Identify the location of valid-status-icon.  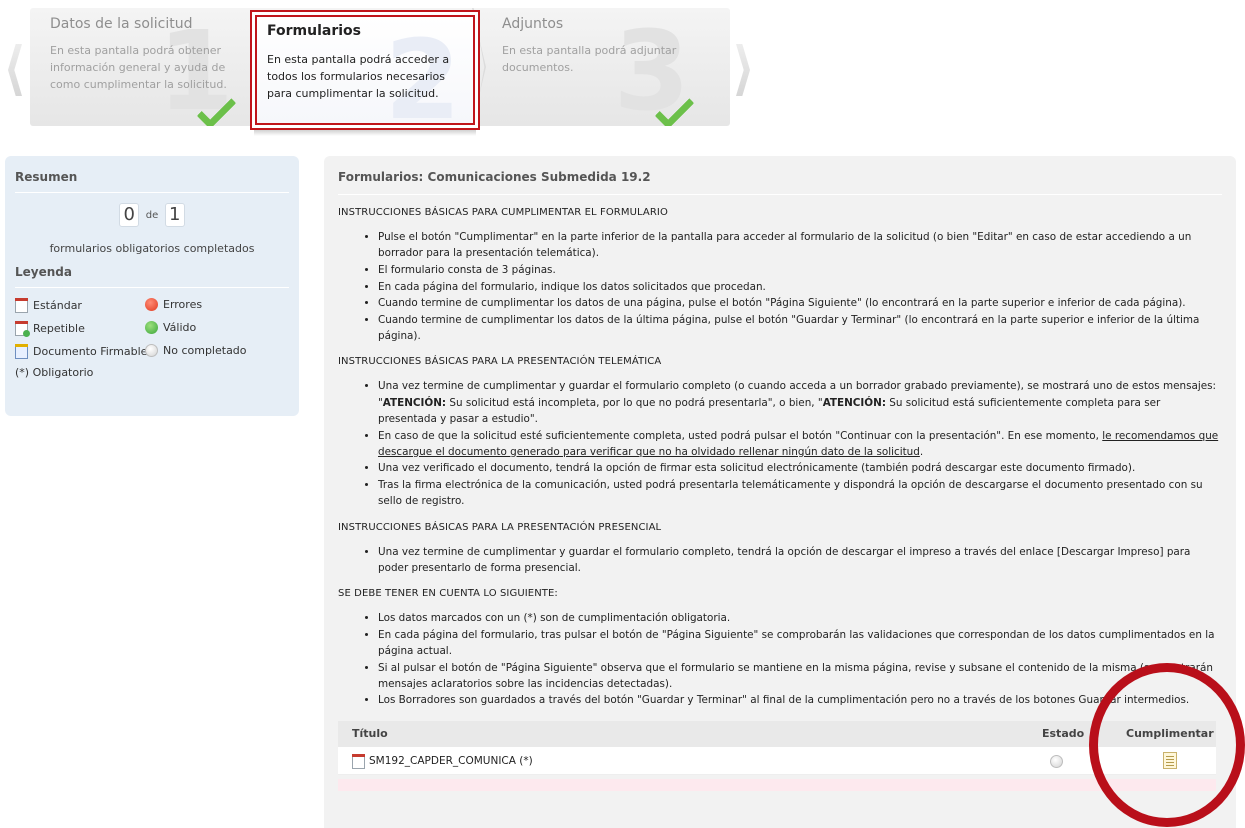
(151, 327).